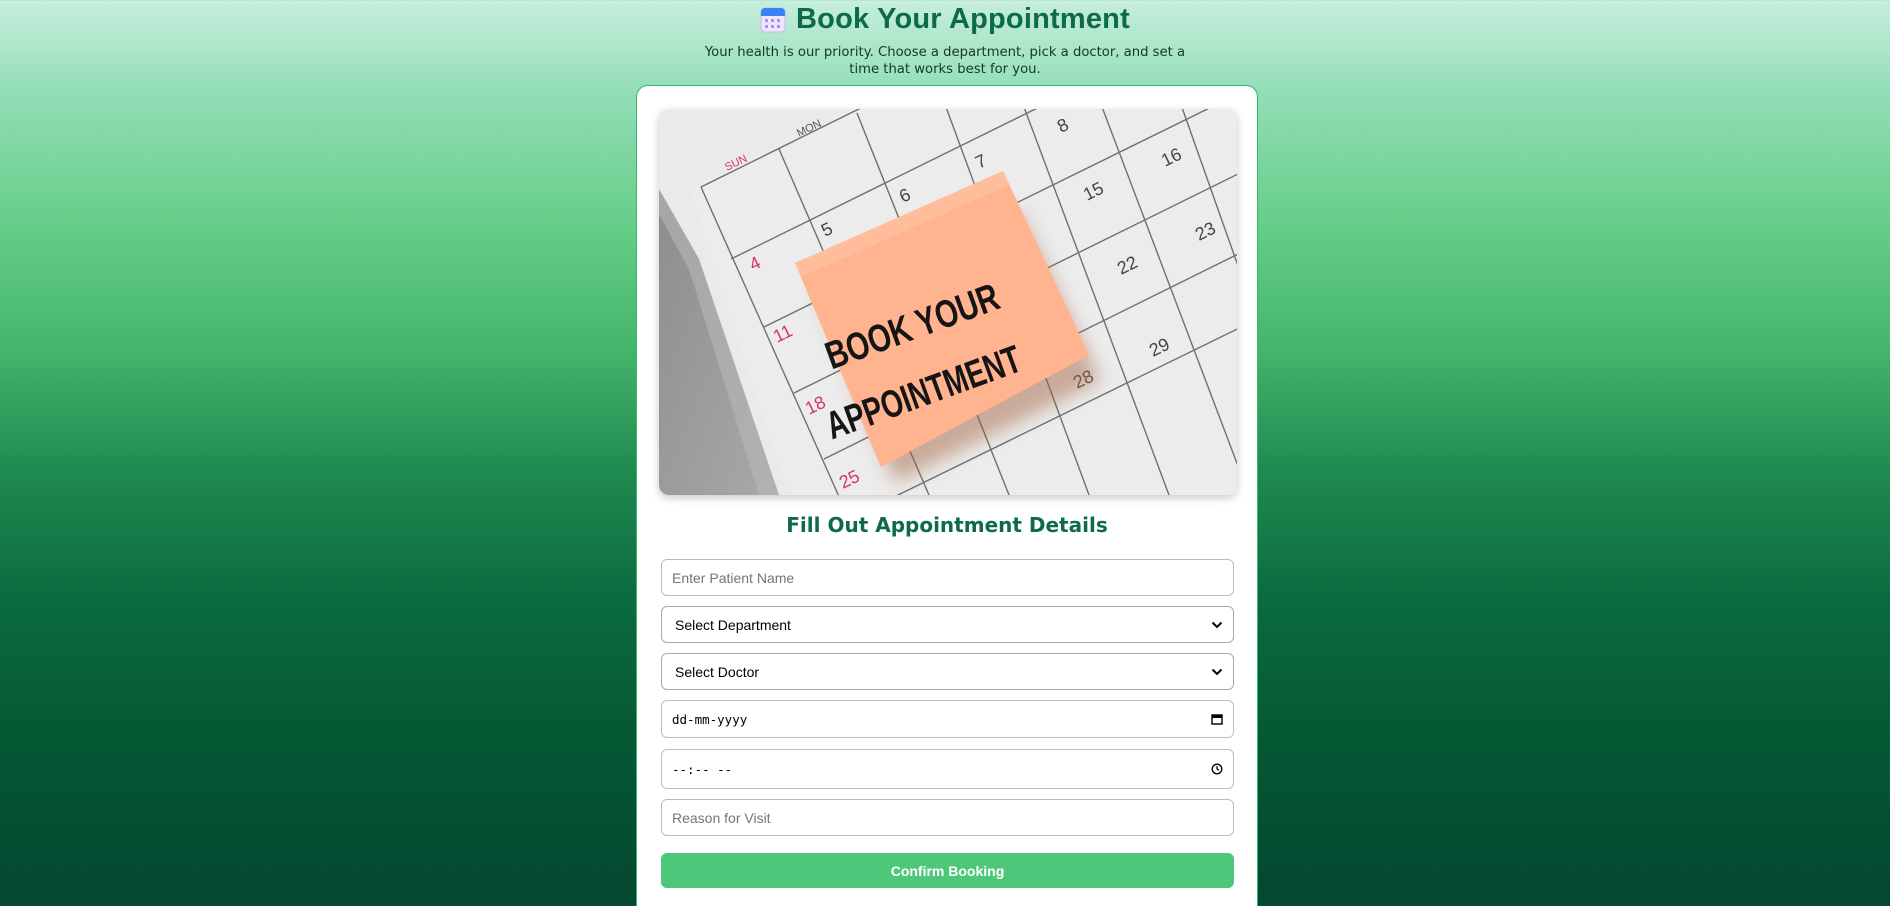  Describe the element at coordinates (947, 719) in the screenshot. I see `date-input: dd-mm-yyyy` at that location.